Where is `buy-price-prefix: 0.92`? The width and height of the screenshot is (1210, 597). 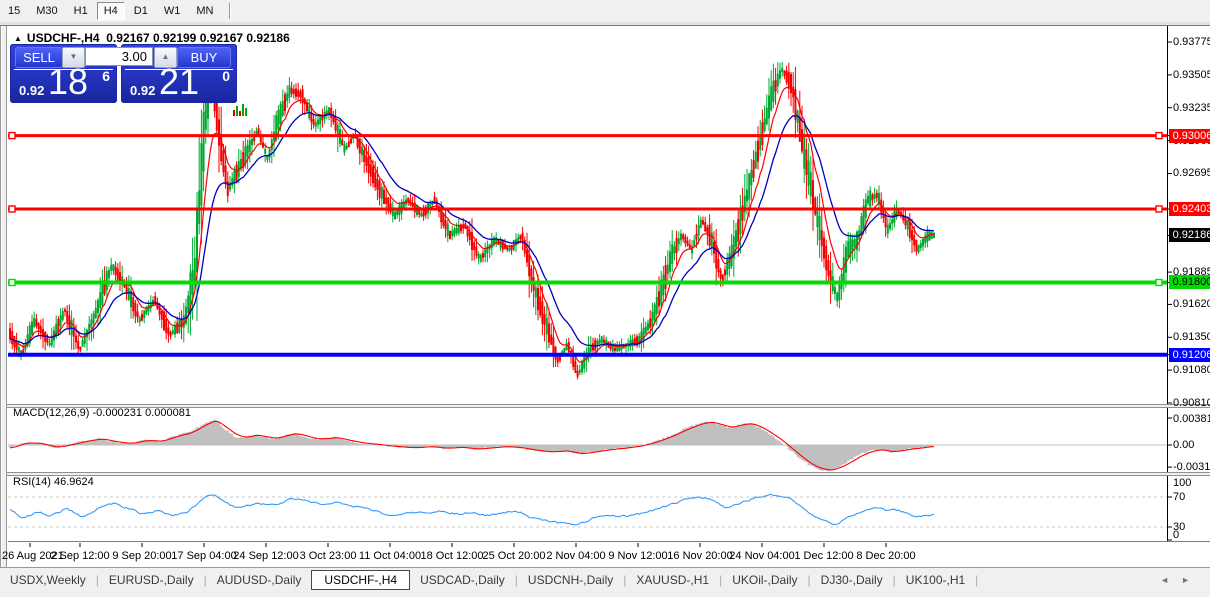
buy-price-prefix: 0.92 is located at coordinates (143, 90).